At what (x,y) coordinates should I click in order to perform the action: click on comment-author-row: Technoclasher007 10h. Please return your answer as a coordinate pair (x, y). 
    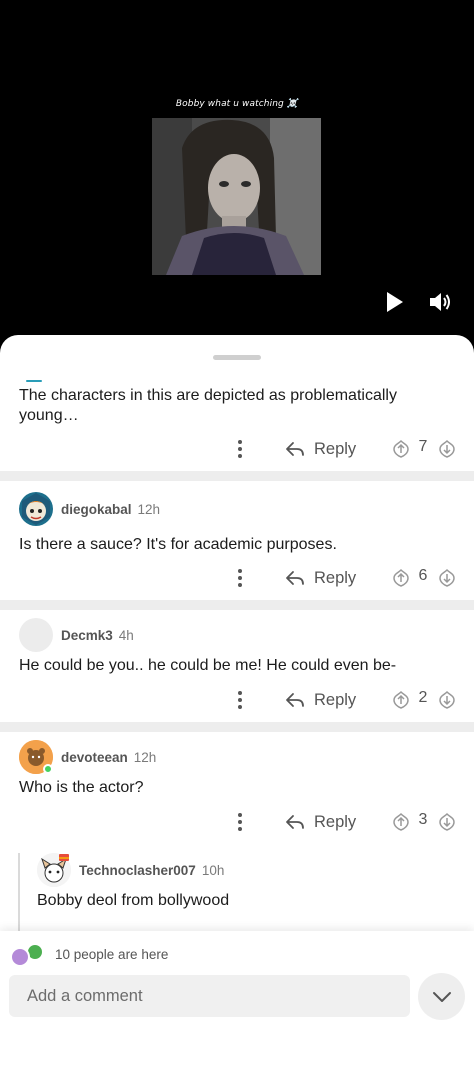
    Looking at the image, I should click on (130, 870).